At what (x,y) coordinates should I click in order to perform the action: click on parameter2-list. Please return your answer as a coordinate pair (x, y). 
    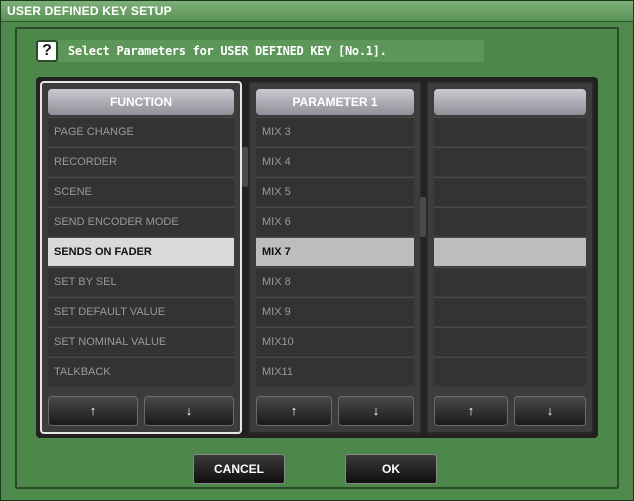
    Looking at the image, I should click on (510, 252).